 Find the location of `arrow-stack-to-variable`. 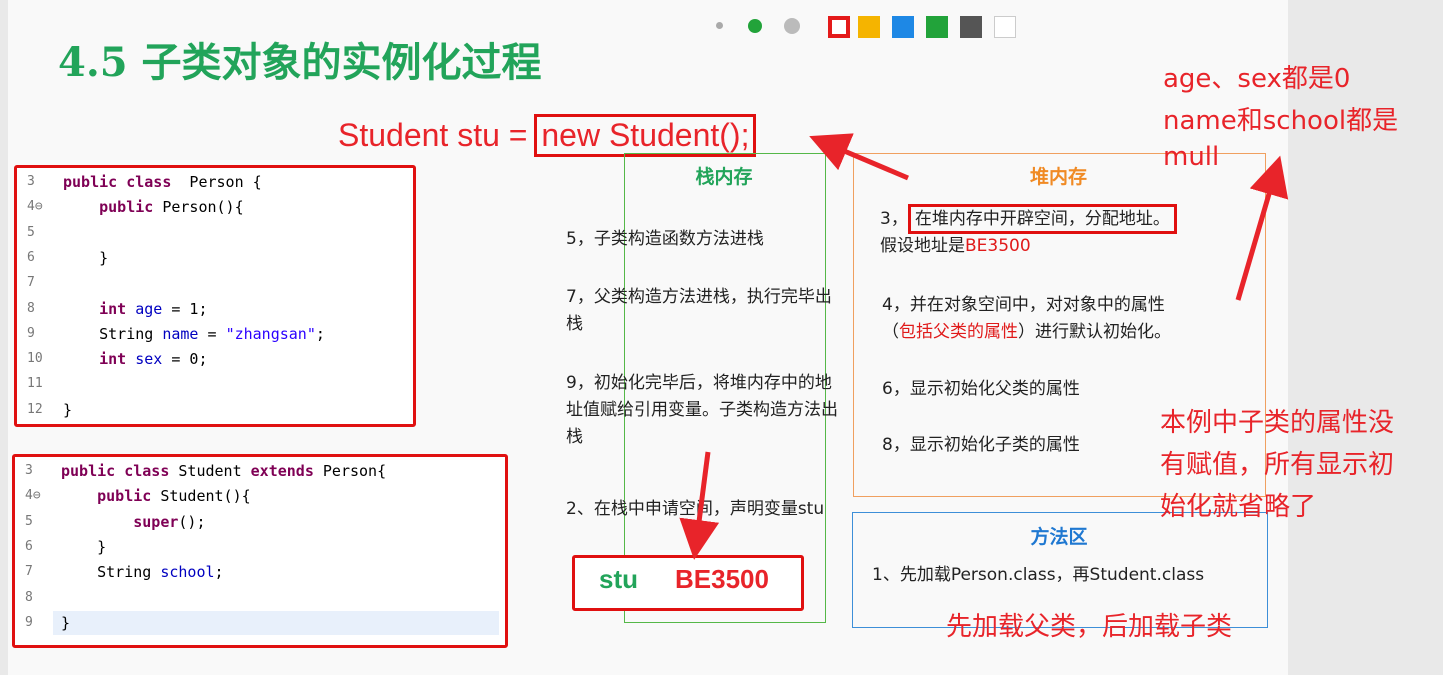

arrow-stack-to-variable is located at coordinates (699, 505).